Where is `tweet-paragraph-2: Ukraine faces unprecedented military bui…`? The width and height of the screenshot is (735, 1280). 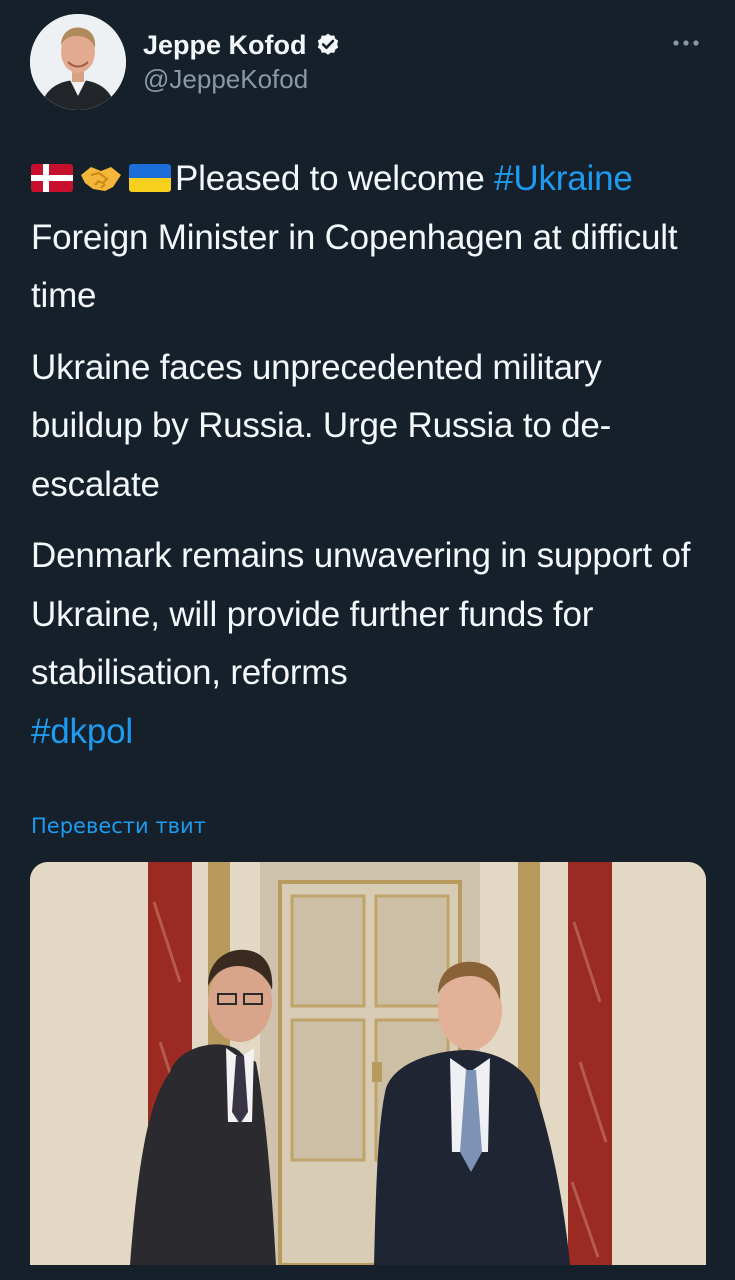
tweet-paragraph-2: Ukraine faces unprecedented military bui… is located at coordinates (321, 425).